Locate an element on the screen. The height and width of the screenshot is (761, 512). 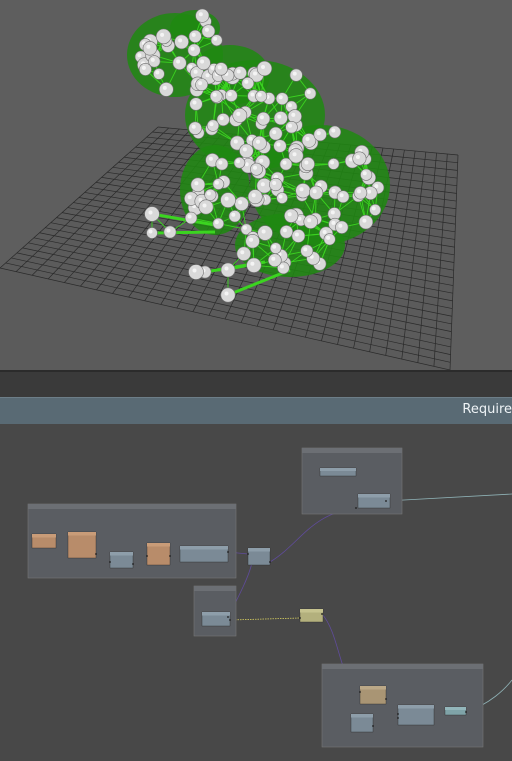
panel-splitter is located at coordinates (256, 383).